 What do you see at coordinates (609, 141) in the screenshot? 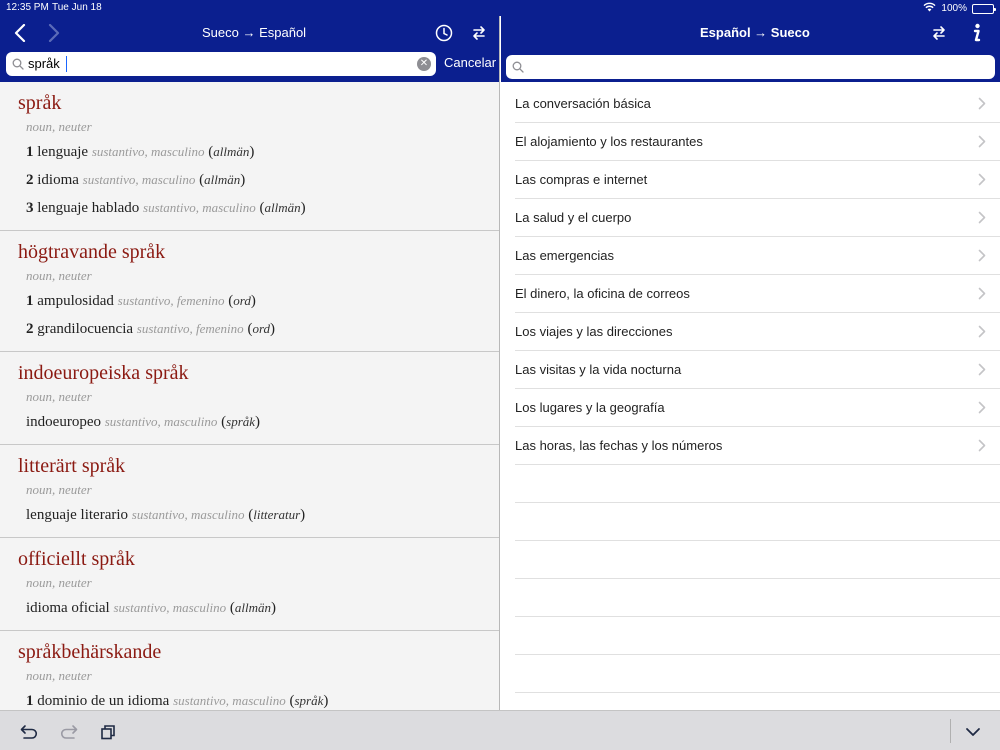
I see `topic-label: El alojamiento y los restaurantes` at bounding box center [609, 141].